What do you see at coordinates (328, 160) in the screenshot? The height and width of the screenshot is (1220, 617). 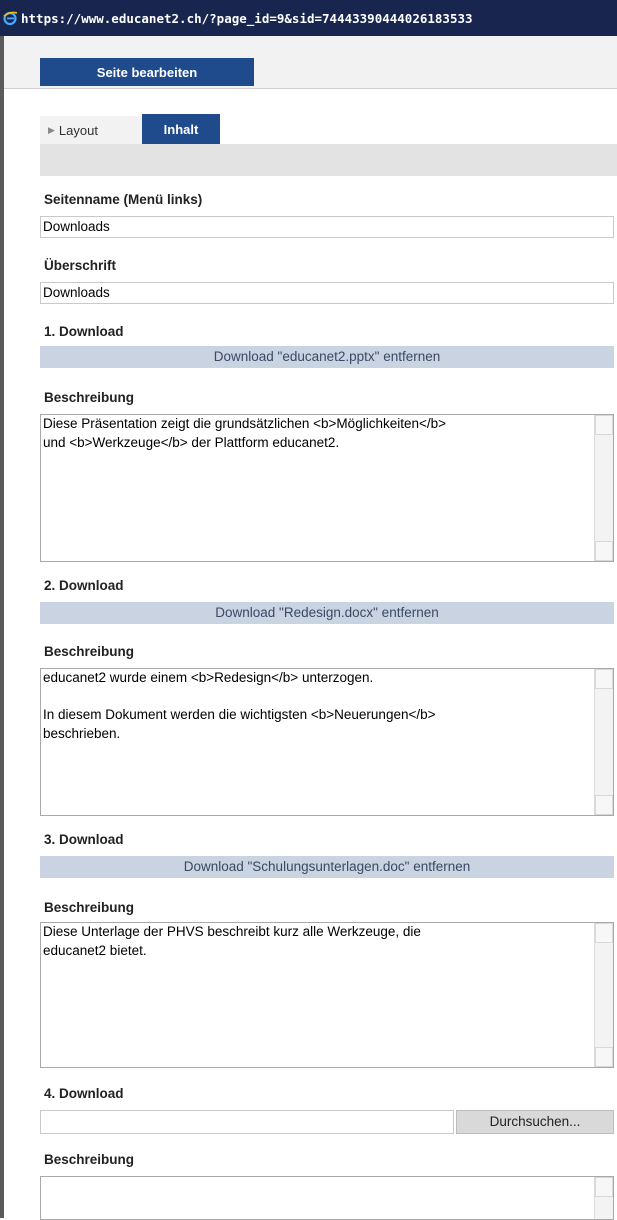 I see `tab-content-bar` at bounding box center [328, 160].